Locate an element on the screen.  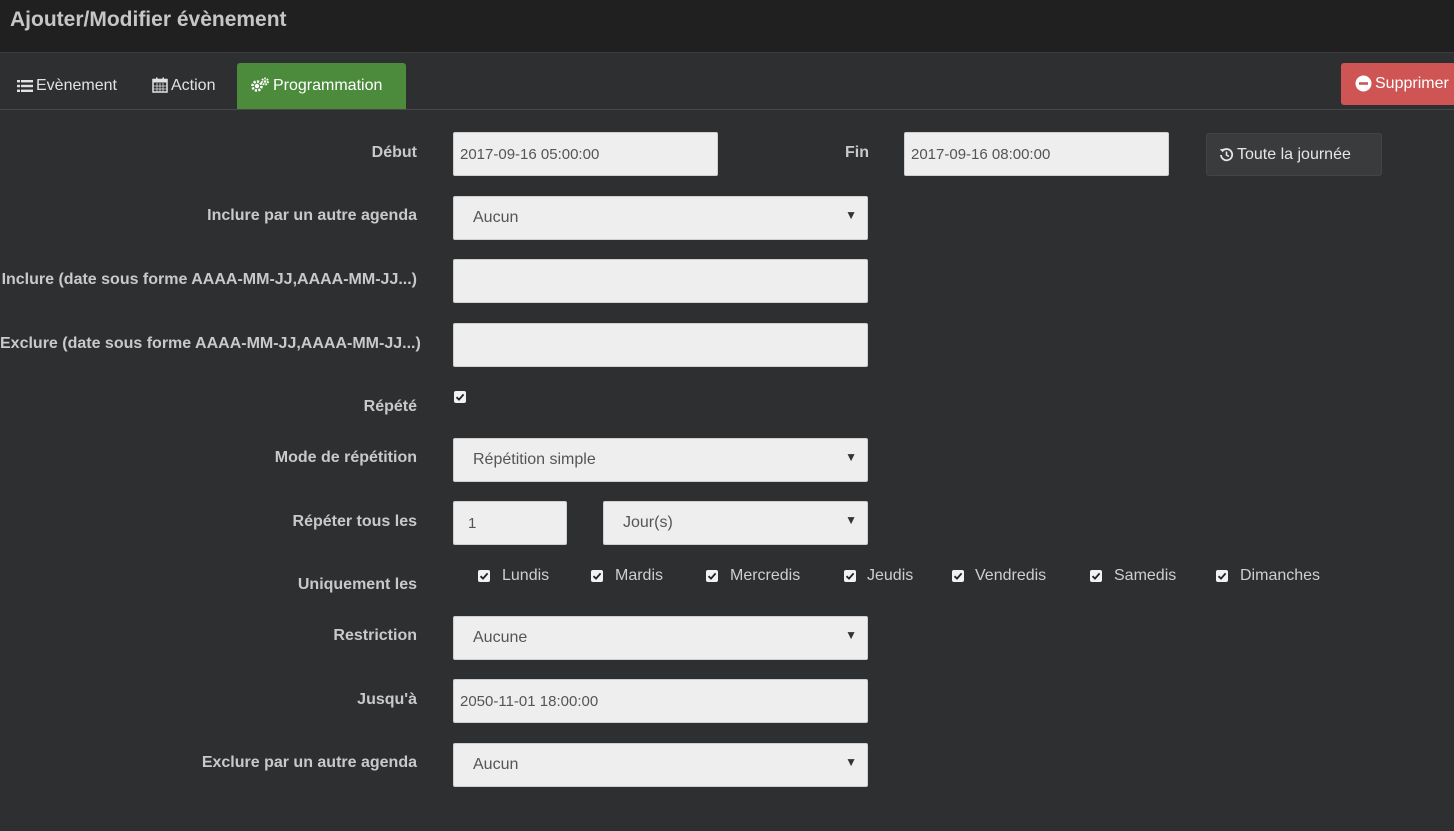
delete-button: Supprimer is located at coordinates (1397, 84).